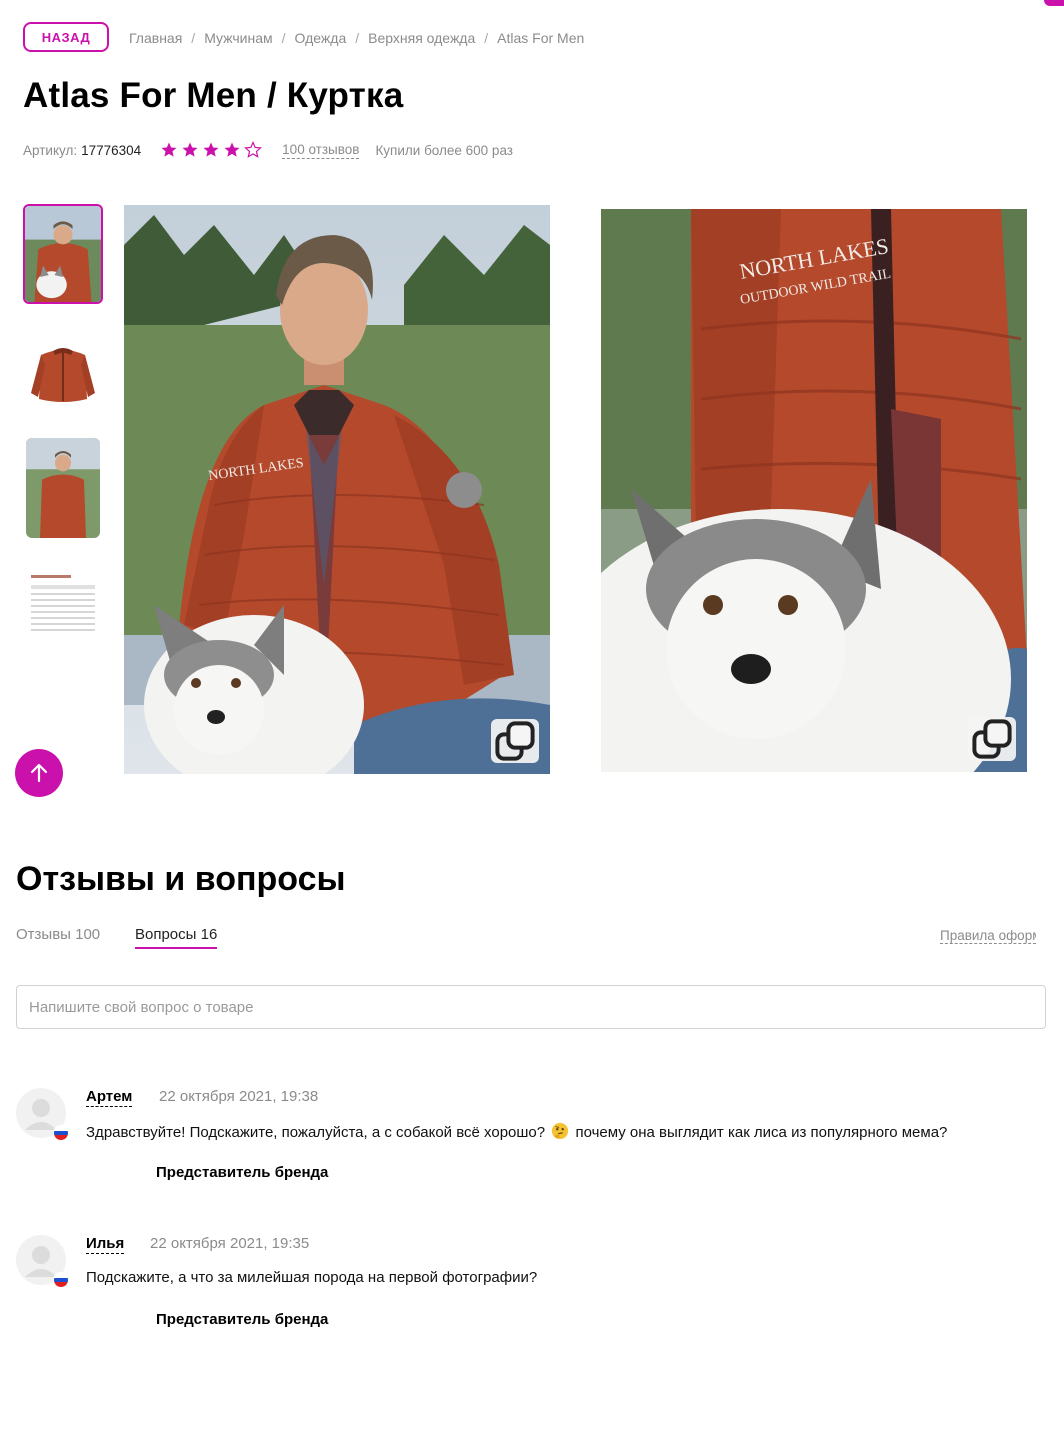 Image resolution: width=1064 pixels, height=1444 pixels. I want to click on breadcrumb-home: Главная, so click(155, 38).